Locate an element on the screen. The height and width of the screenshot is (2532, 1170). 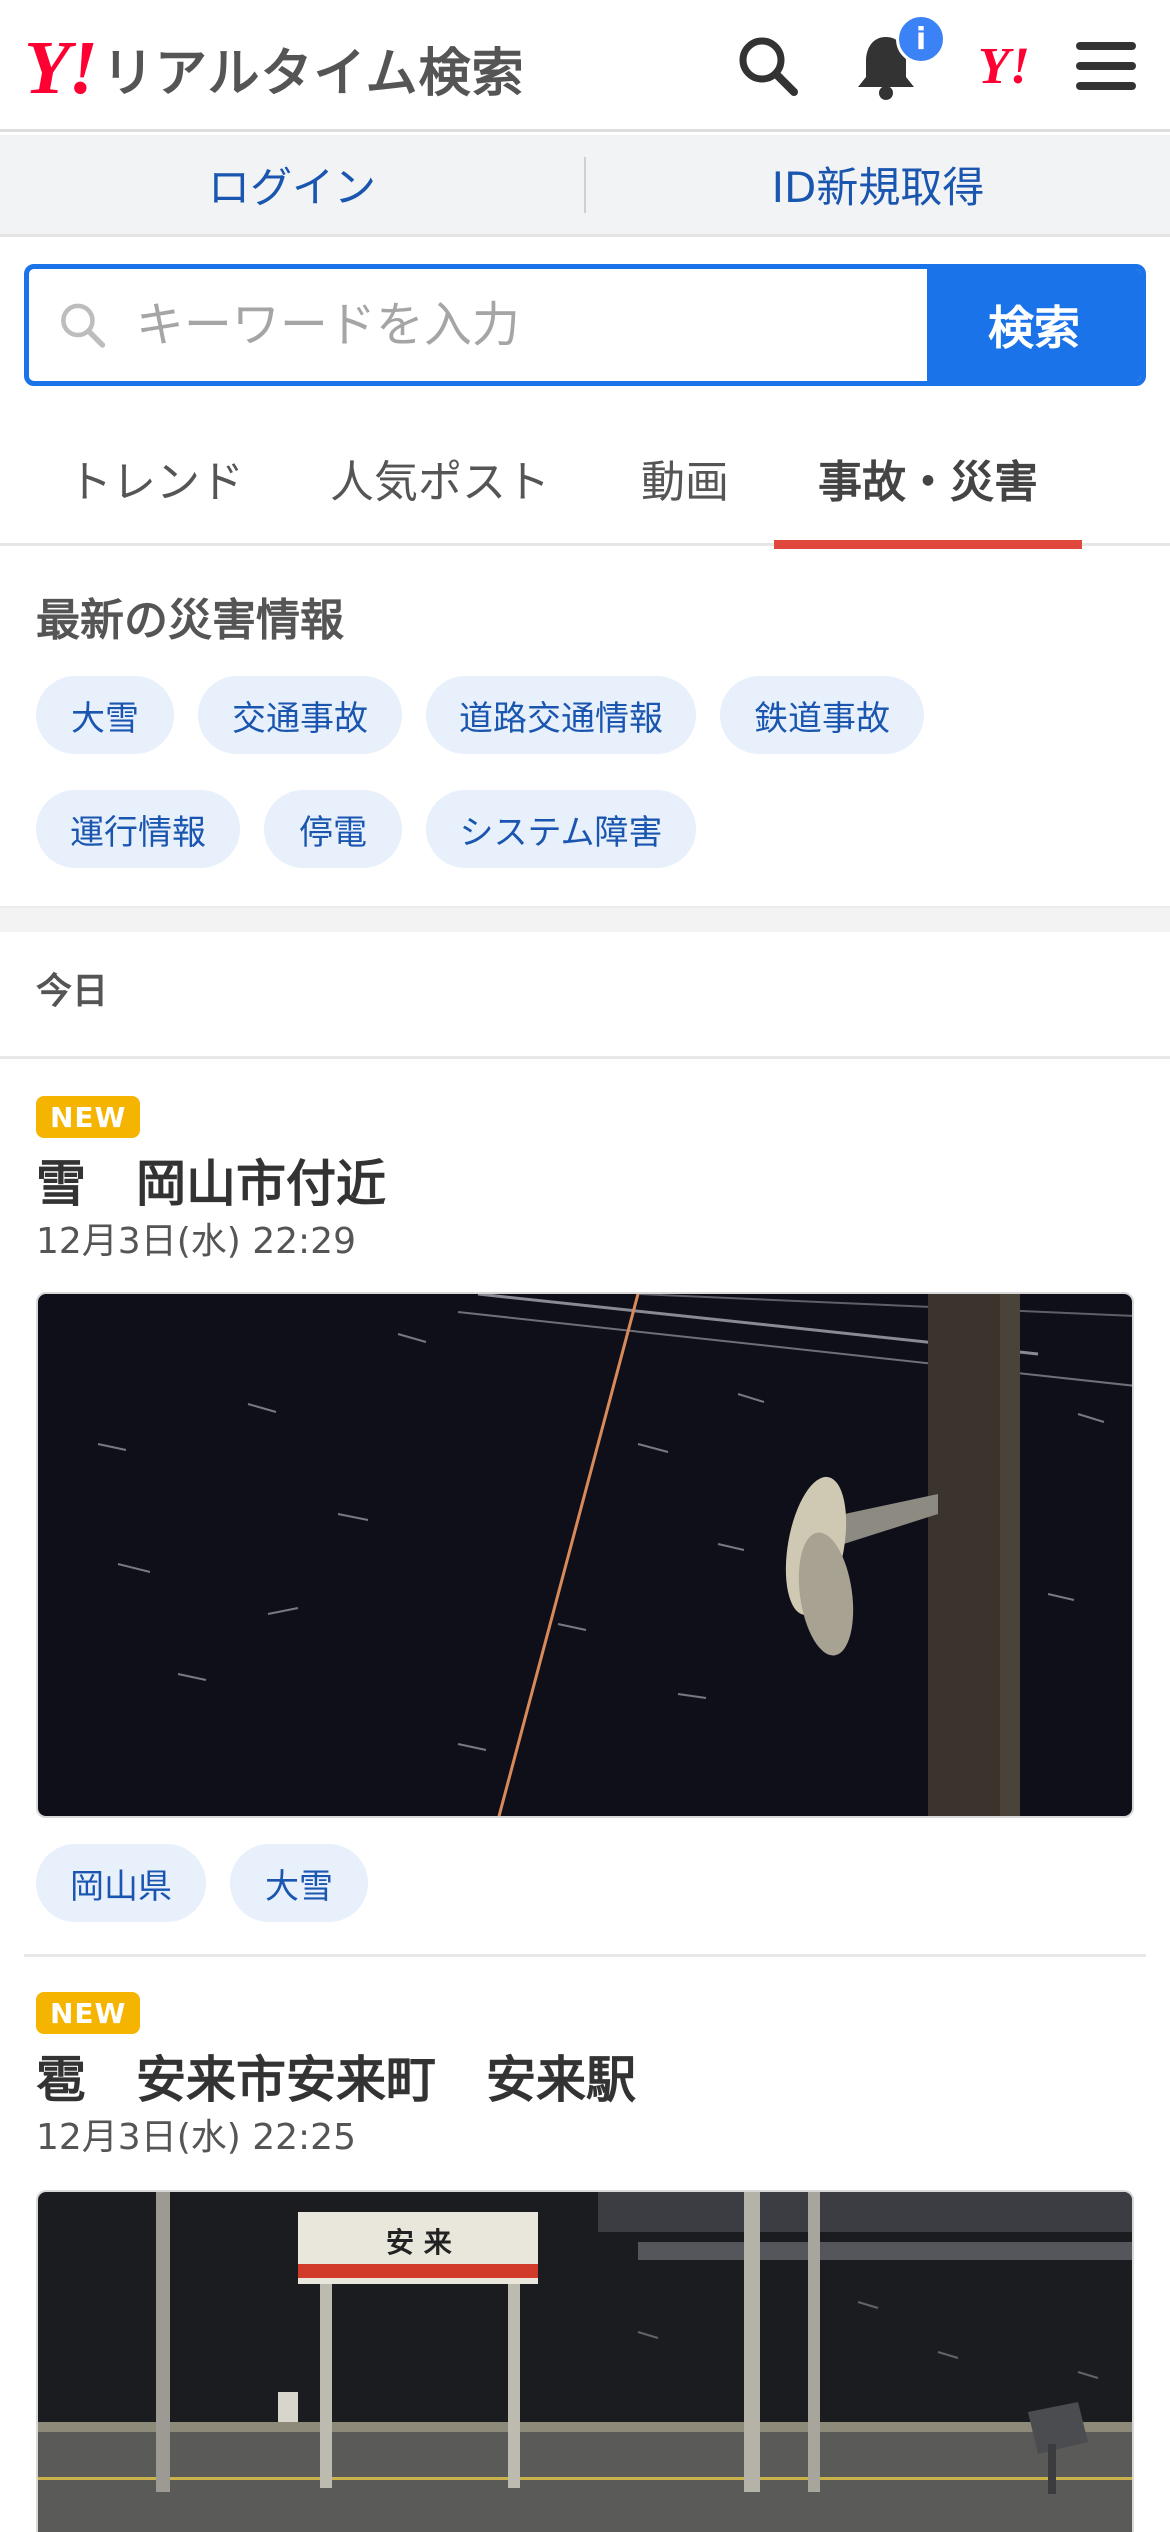
header: Y! リアルタイム検索 i Y! is located at coordinates (585, 66).